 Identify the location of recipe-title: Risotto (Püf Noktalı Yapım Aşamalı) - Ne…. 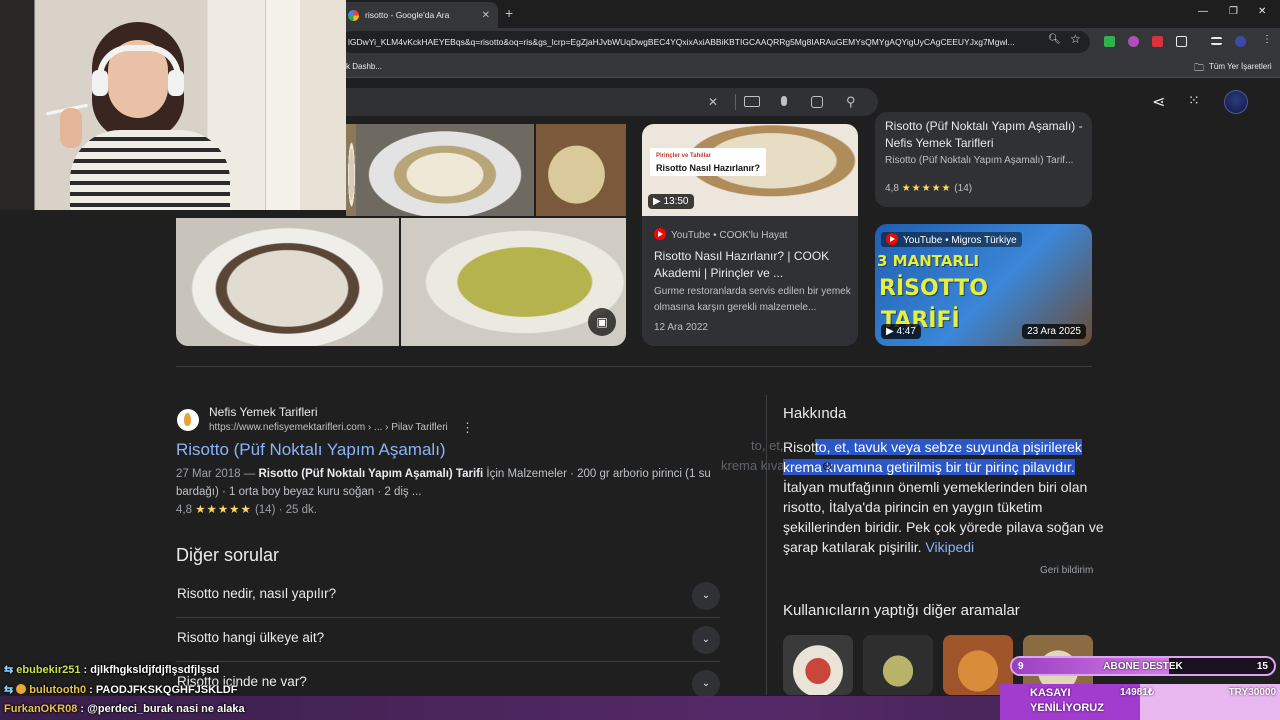
(985, 135).